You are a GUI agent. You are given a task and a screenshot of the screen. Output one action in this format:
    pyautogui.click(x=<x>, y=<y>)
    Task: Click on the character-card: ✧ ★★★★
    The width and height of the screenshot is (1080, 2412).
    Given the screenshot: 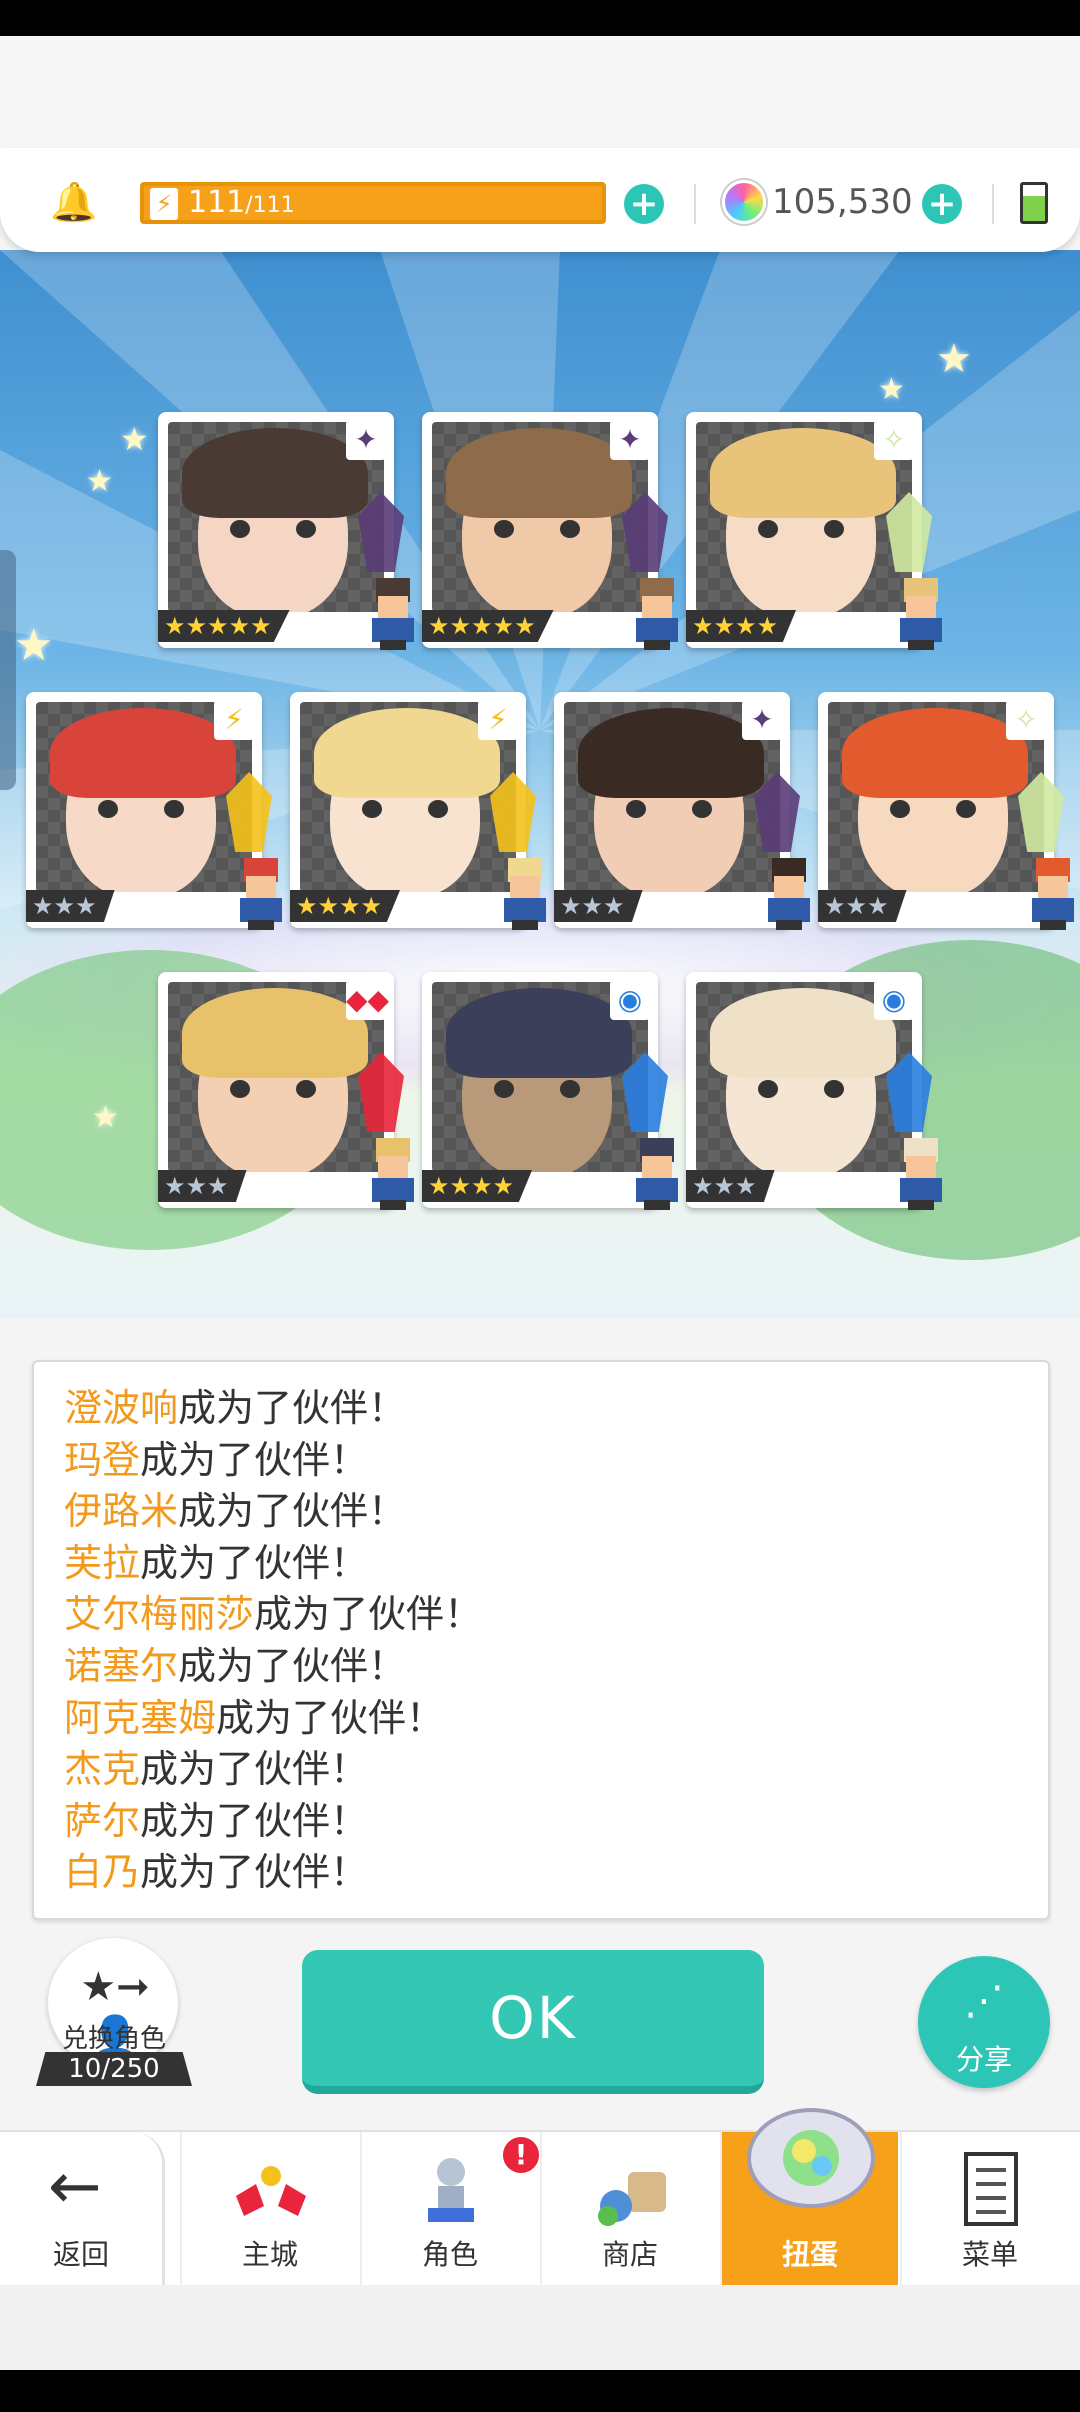 What is the action you would take?
    pyautogui.click(x=814, y=531)
    